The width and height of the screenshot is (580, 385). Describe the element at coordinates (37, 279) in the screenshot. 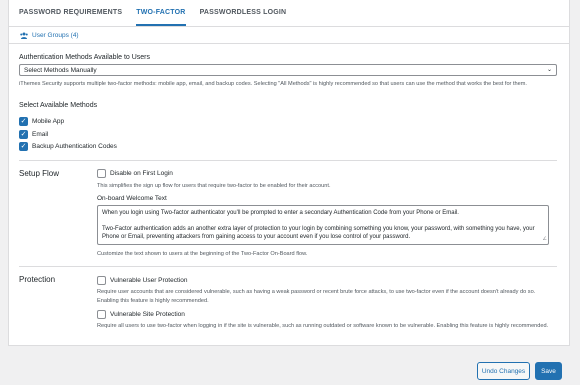

I see `protection-heading: Protection` at that location.